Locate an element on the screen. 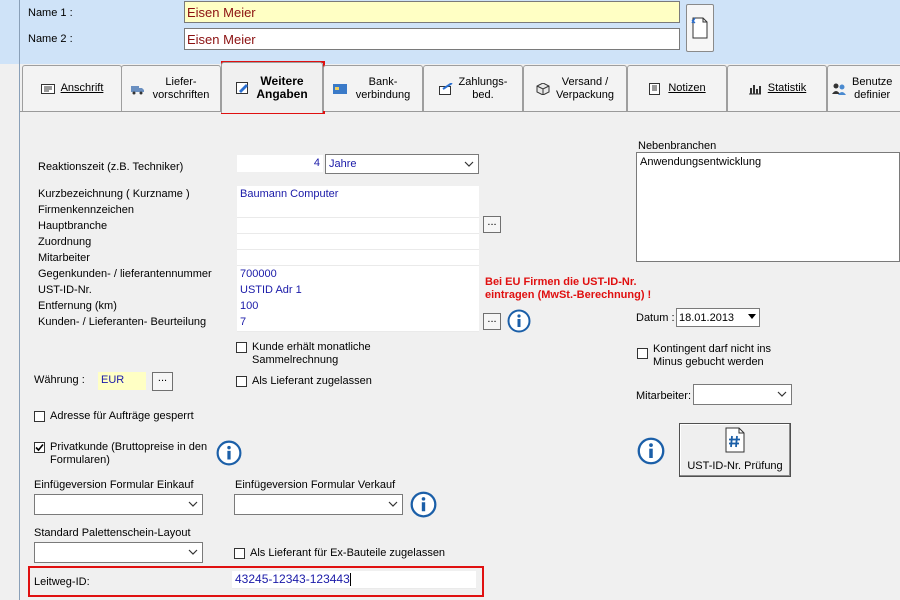 The image size is (900, 600). leitweg-value: 43245-12343-123443 is located at coordinates (292, 579).